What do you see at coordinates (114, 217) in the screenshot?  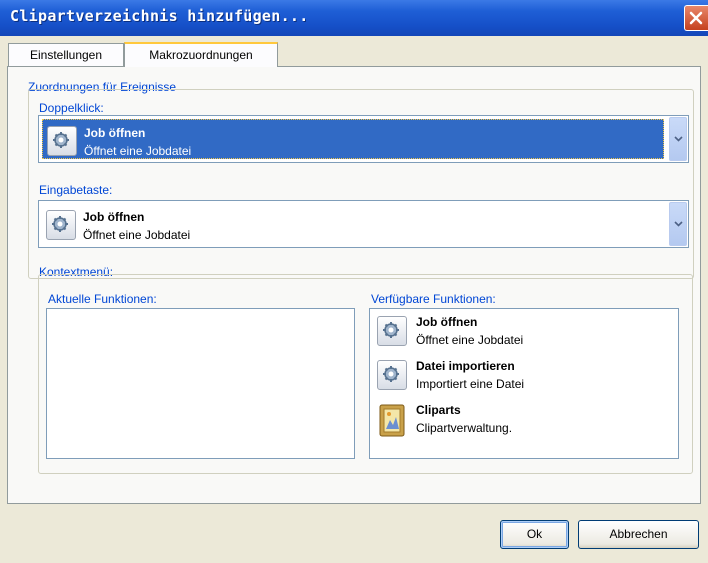 I see `enter-item-name: Job öffnen` at bounding box center [114, 217].